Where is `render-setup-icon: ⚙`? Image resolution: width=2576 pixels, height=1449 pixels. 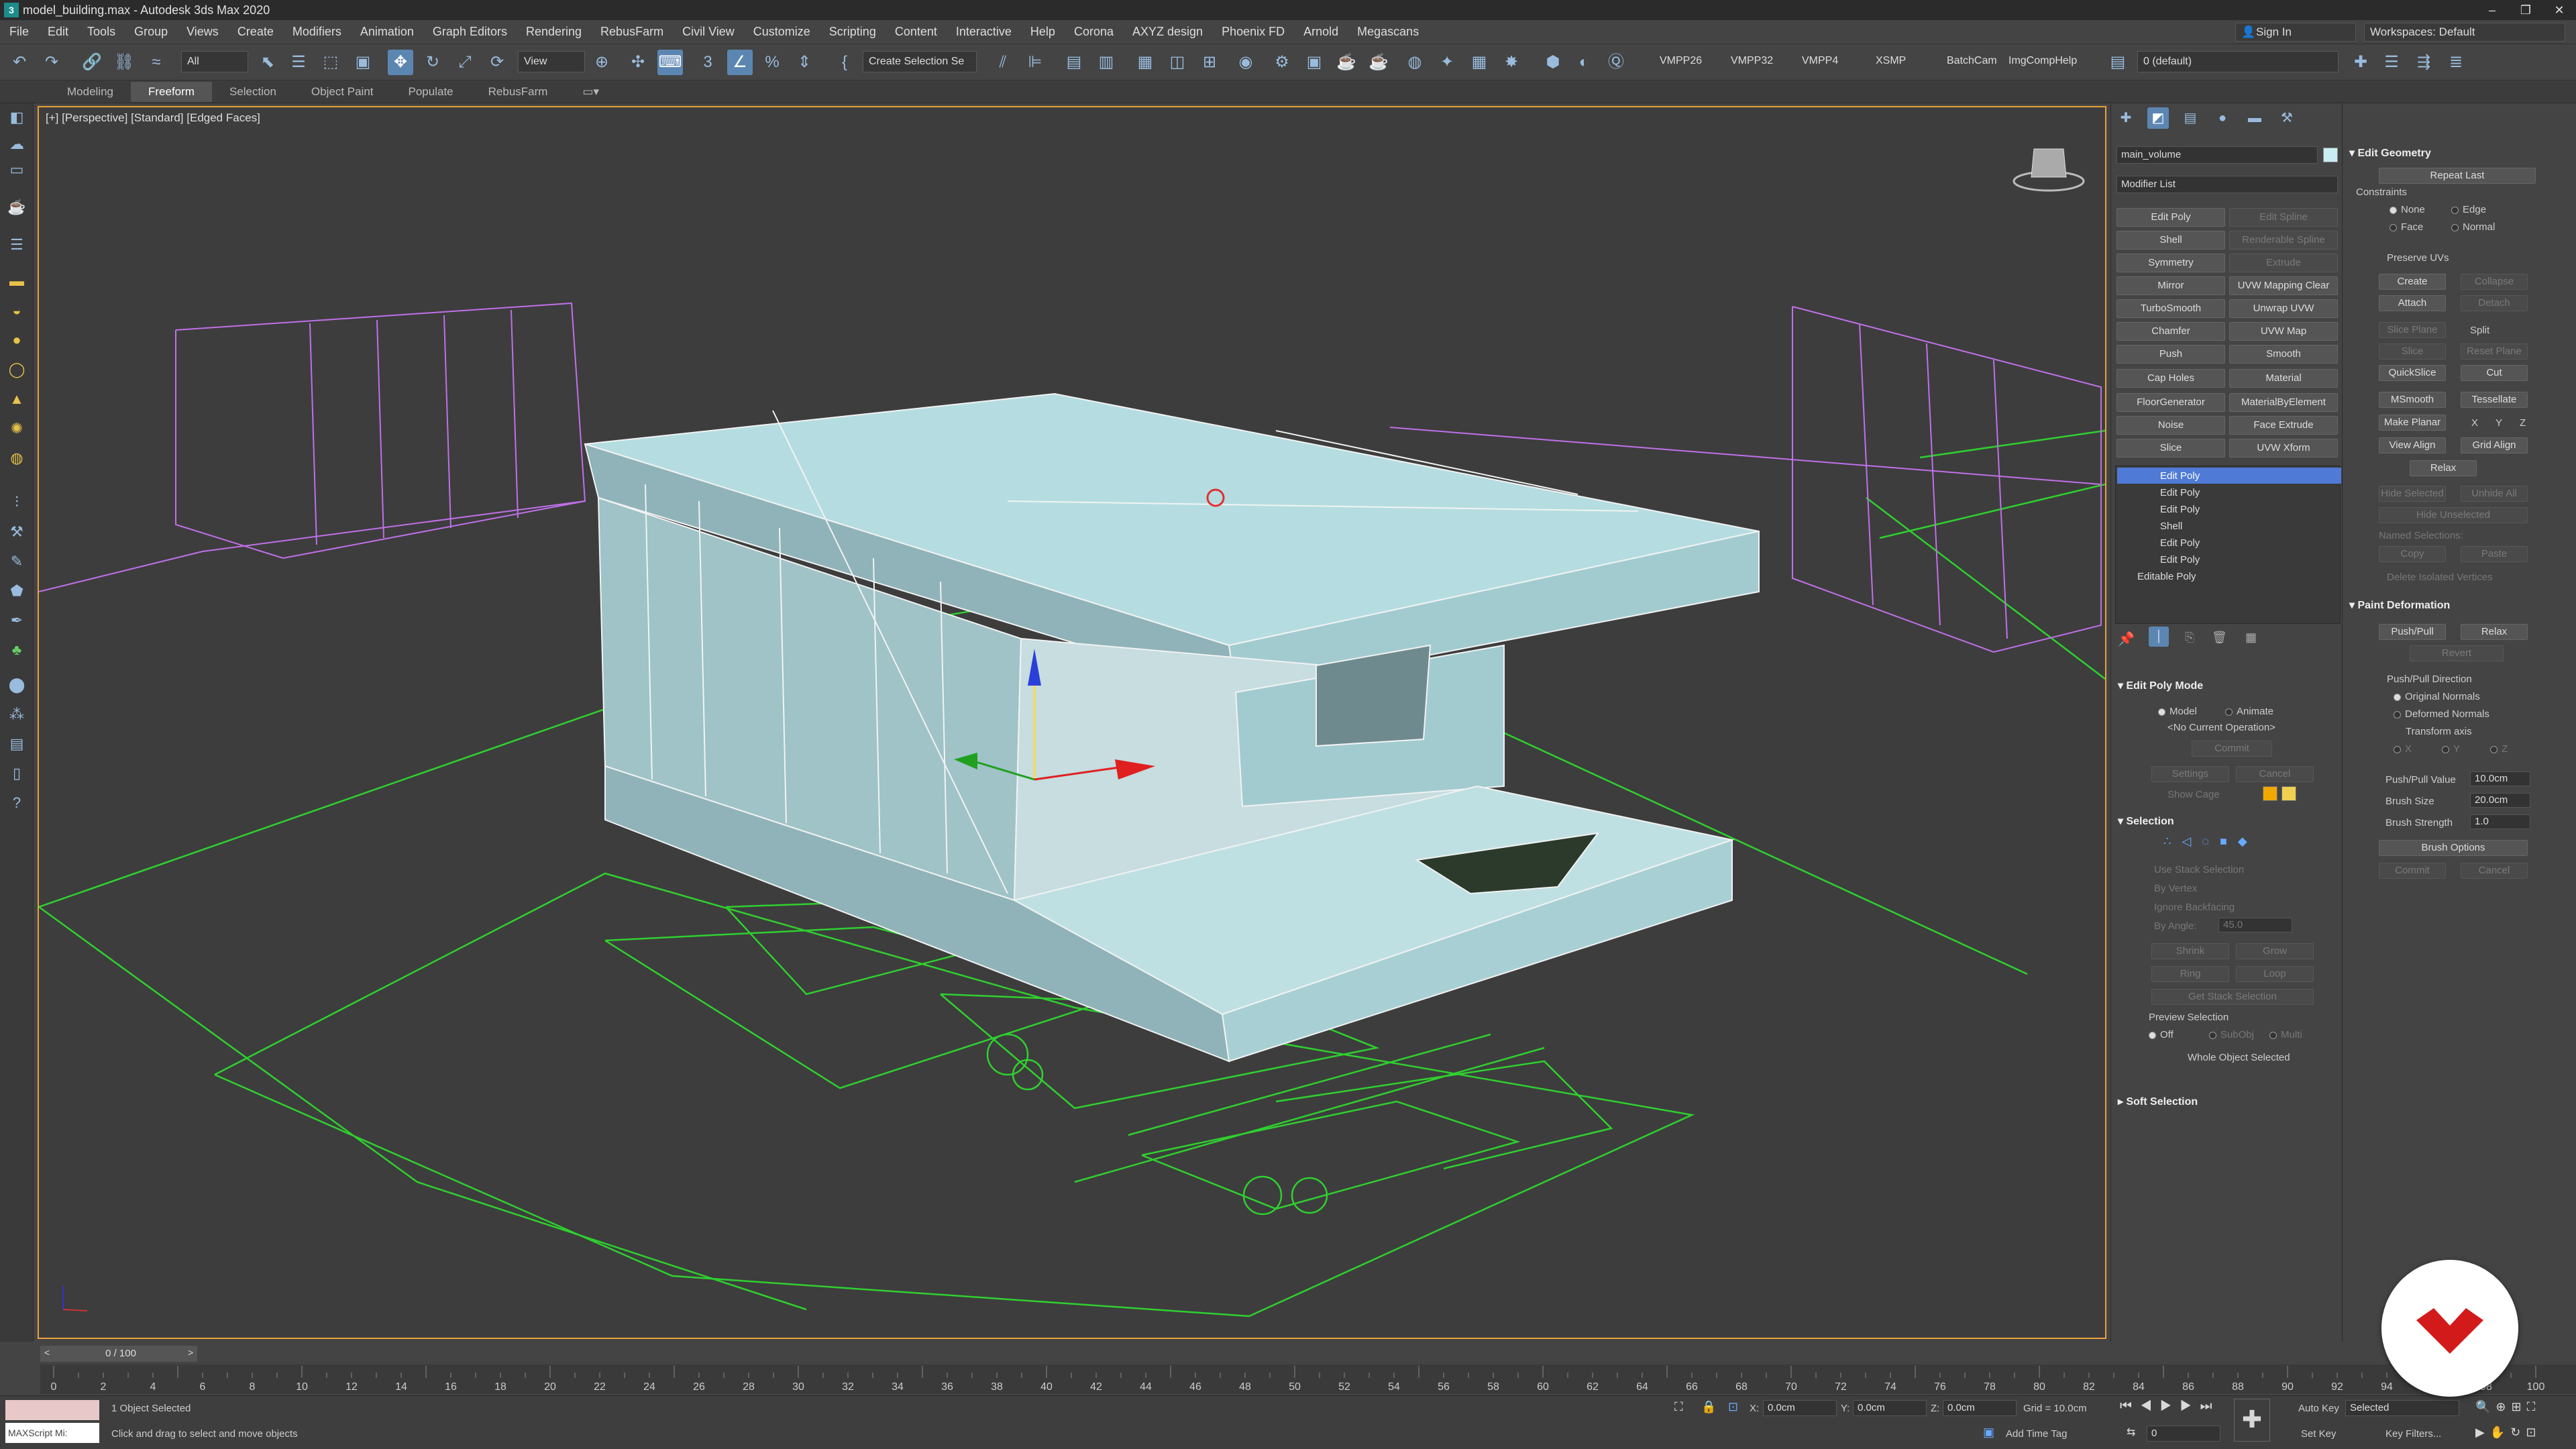 render-setup-icon: ⚙ is located at coordinates (1282, 62).